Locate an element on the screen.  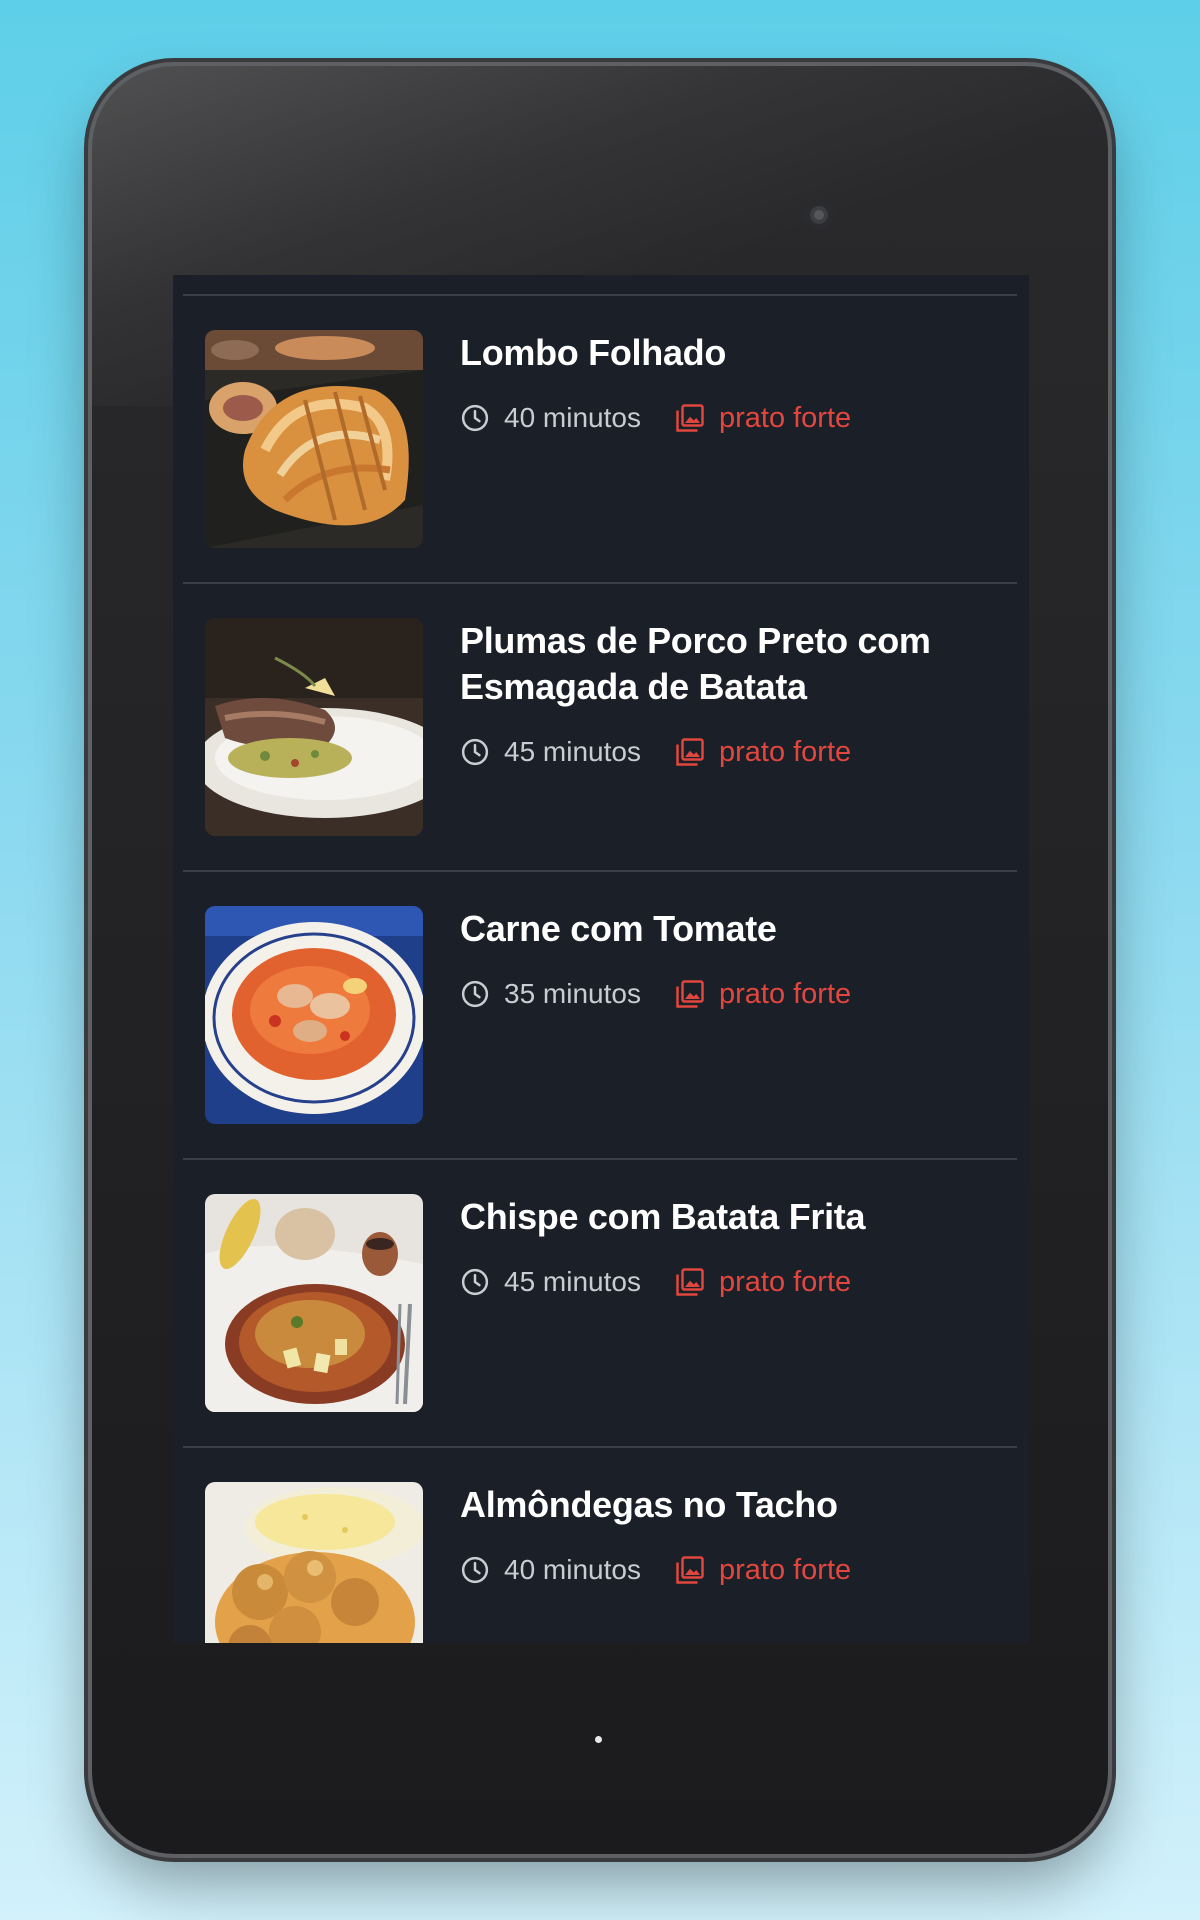
recipe-meta: 35 minutos prato forte is located at coordinates (655, 994).